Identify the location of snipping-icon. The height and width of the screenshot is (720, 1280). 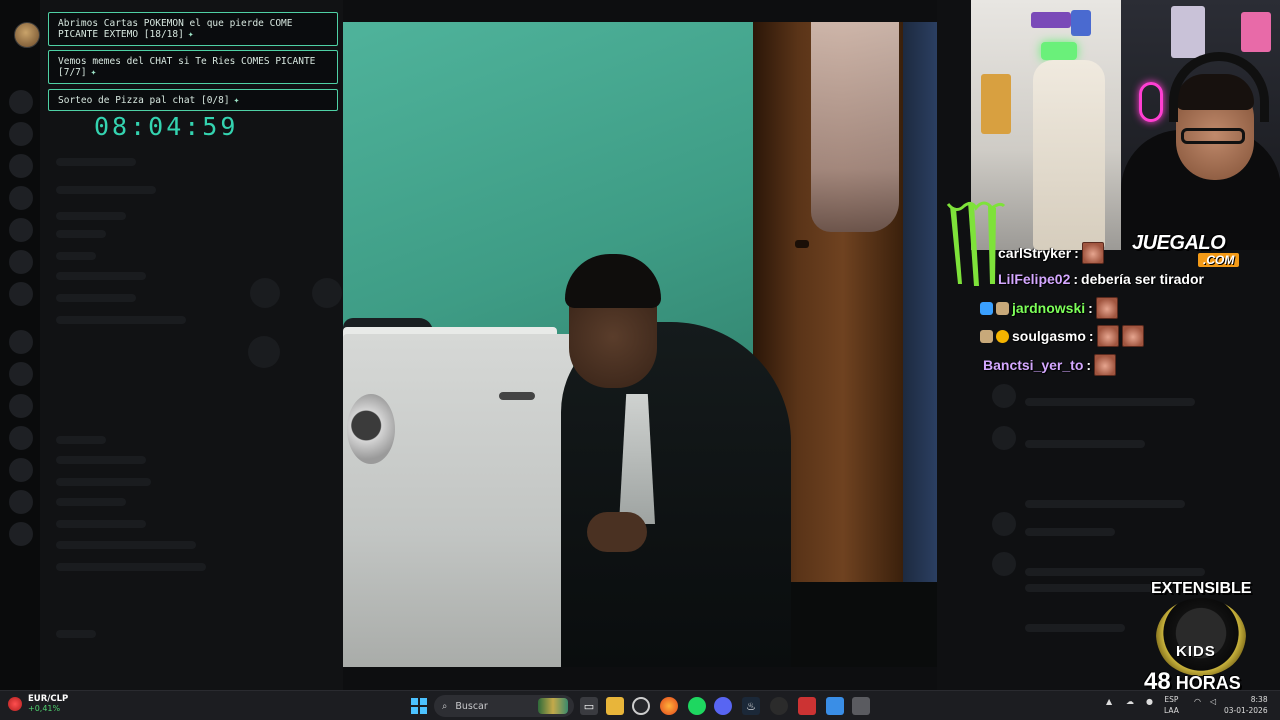
(861, 706).